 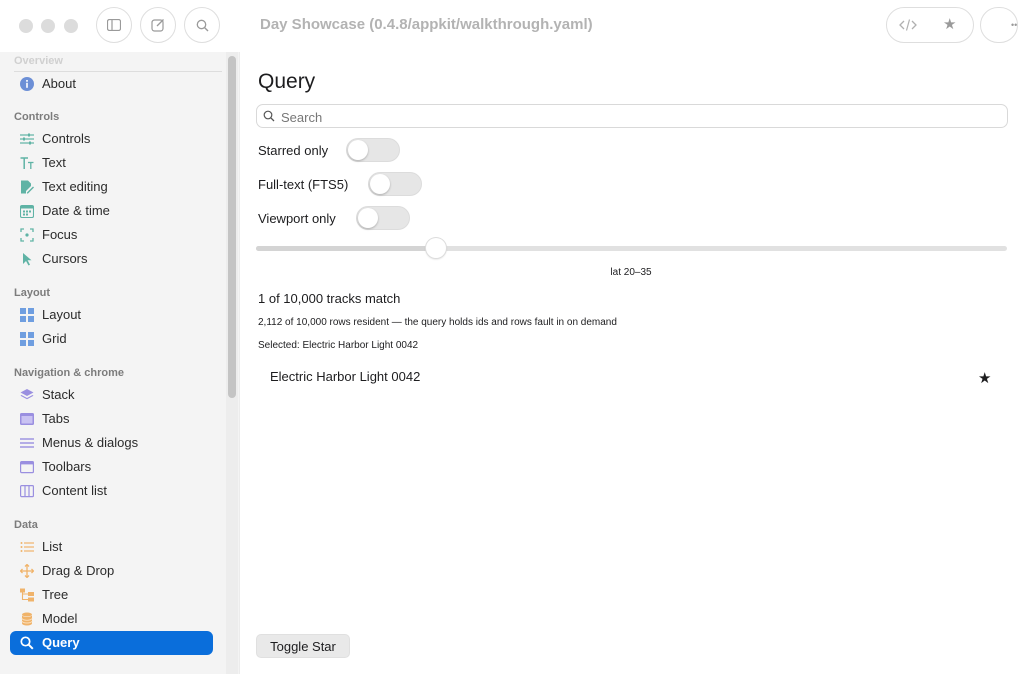 What do you see at coordinates (303, 184) in the screenshot?
I see `toggle-label-fulltext: Full-text (FTS5)` at bounding box center [303, 184].